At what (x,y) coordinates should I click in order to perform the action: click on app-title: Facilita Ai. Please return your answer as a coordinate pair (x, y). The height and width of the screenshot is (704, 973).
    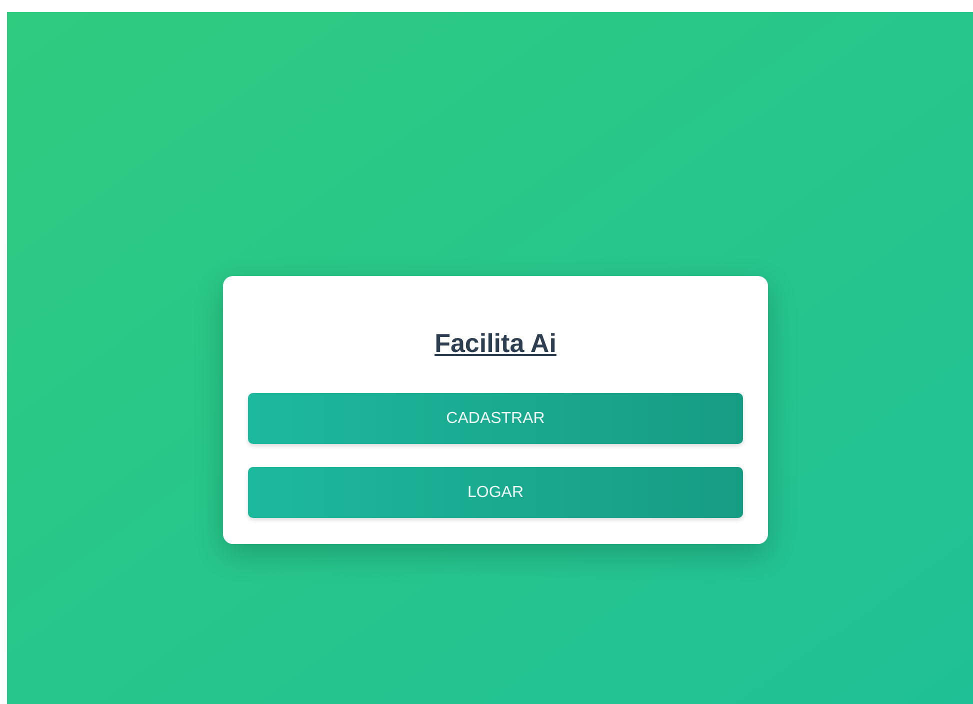
    Looking at the image, I should click on (495, 343).